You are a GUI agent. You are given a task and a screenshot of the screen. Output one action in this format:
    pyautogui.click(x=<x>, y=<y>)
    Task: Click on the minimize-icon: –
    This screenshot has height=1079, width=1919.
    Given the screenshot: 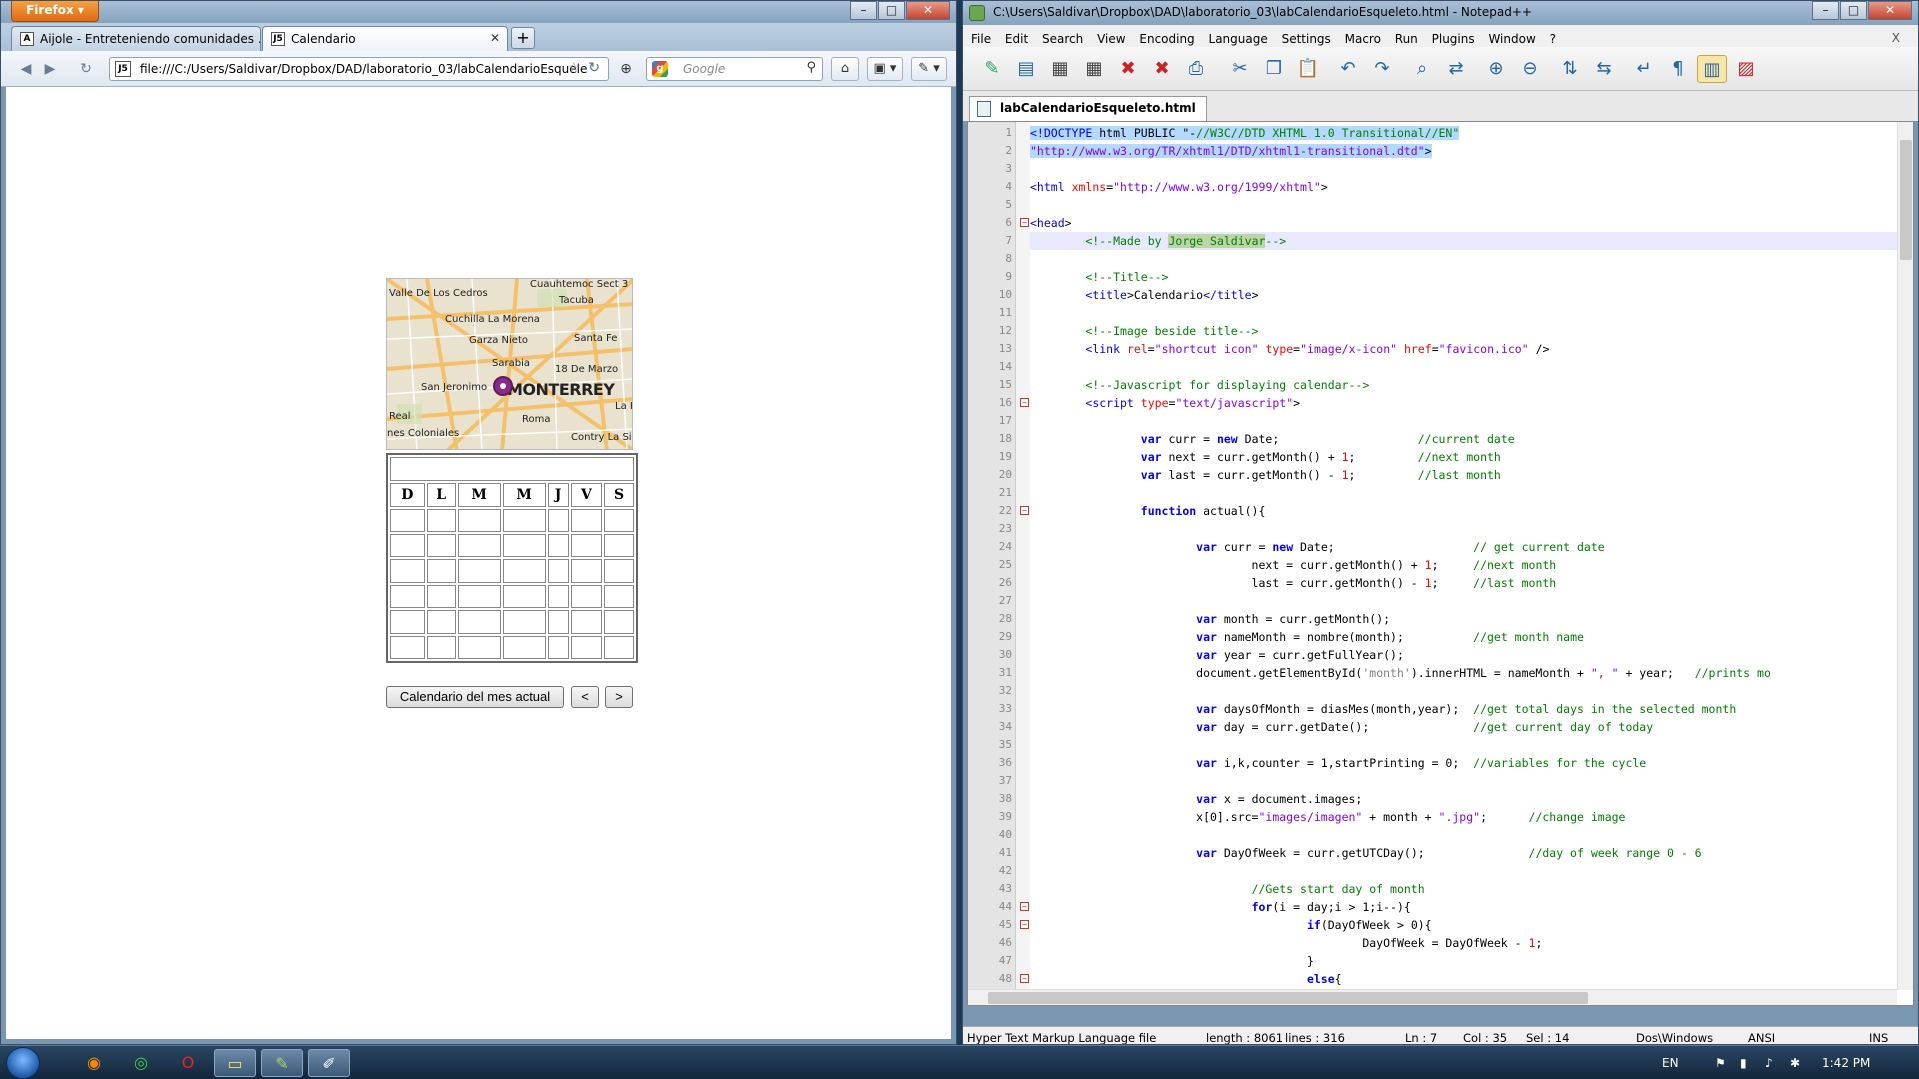 What is the action you would take?
    pyautogui.click(x=1825, y=10)
    